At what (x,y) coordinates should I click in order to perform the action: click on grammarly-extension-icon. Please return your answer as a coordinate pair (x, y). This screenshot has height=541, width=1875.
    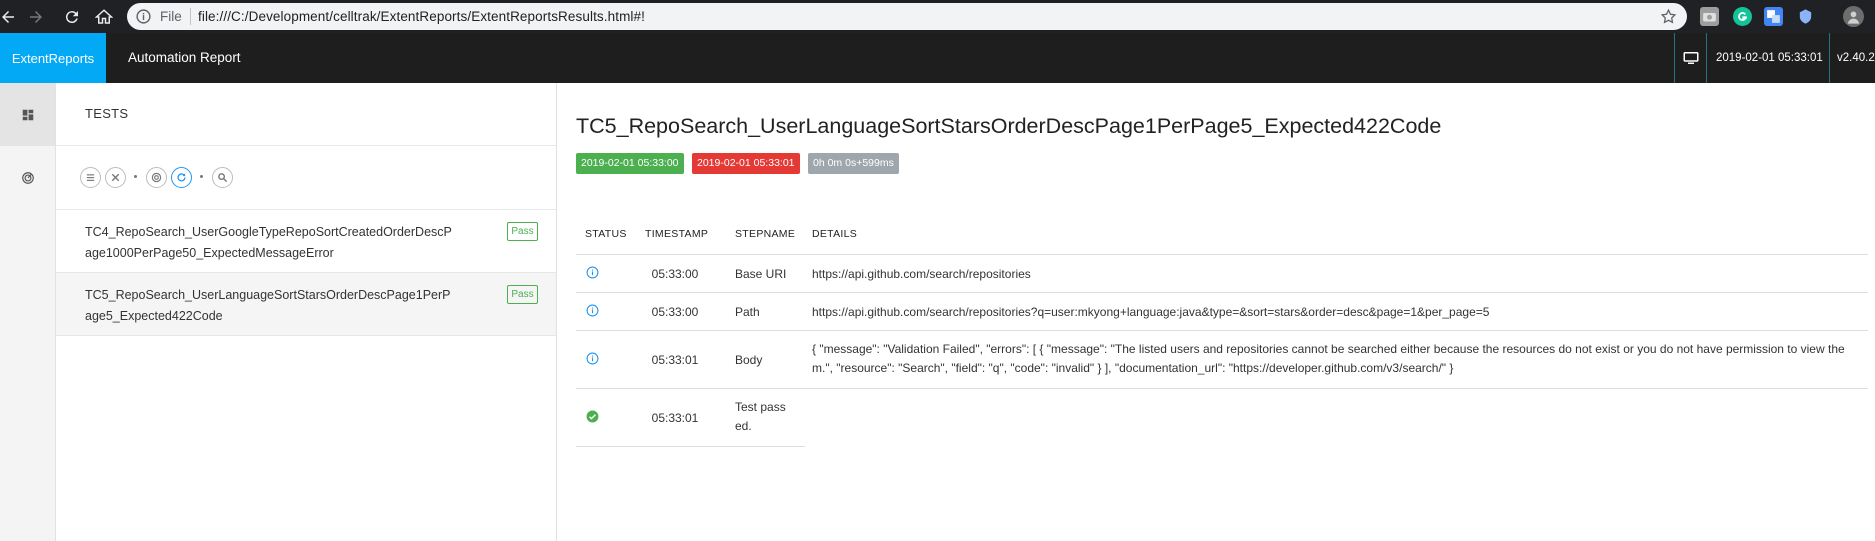
    Looking at the image, I should click on (1742, 16).